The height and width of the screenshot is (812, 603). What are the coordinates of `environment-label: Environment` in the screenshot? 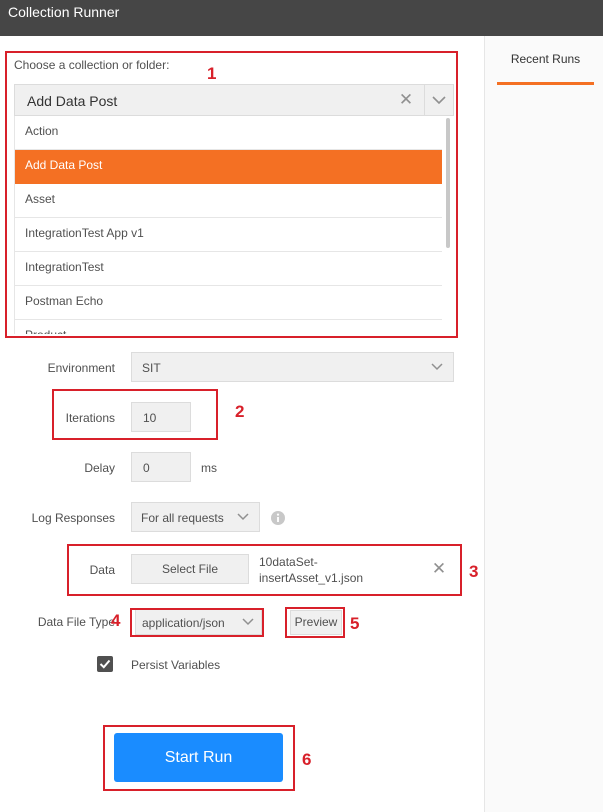 It's located at (81, 368).